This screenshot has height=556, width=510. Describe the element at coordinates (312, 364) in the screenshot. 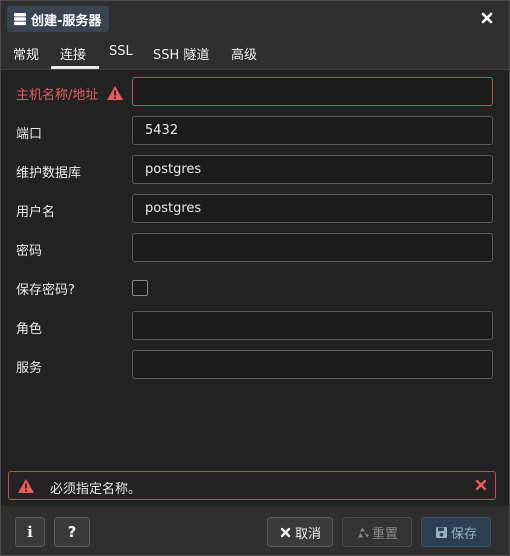

I see `service-input` at that location.